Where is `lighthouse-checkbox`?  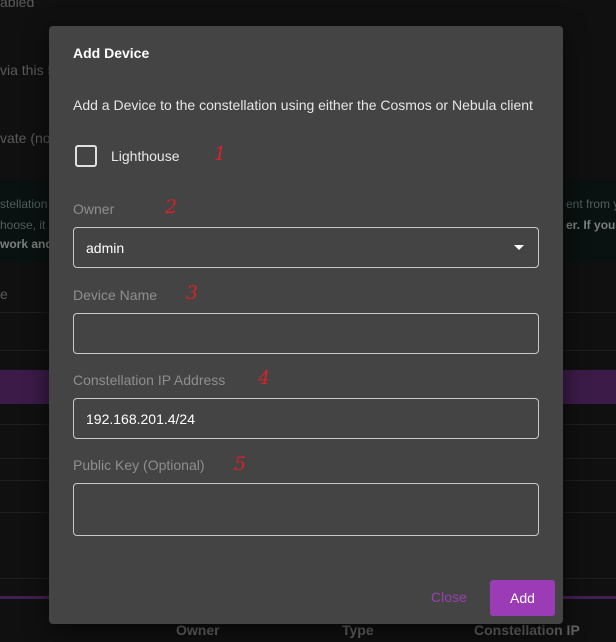 lighthouse-checkbox is located at coordinates (86, 156).